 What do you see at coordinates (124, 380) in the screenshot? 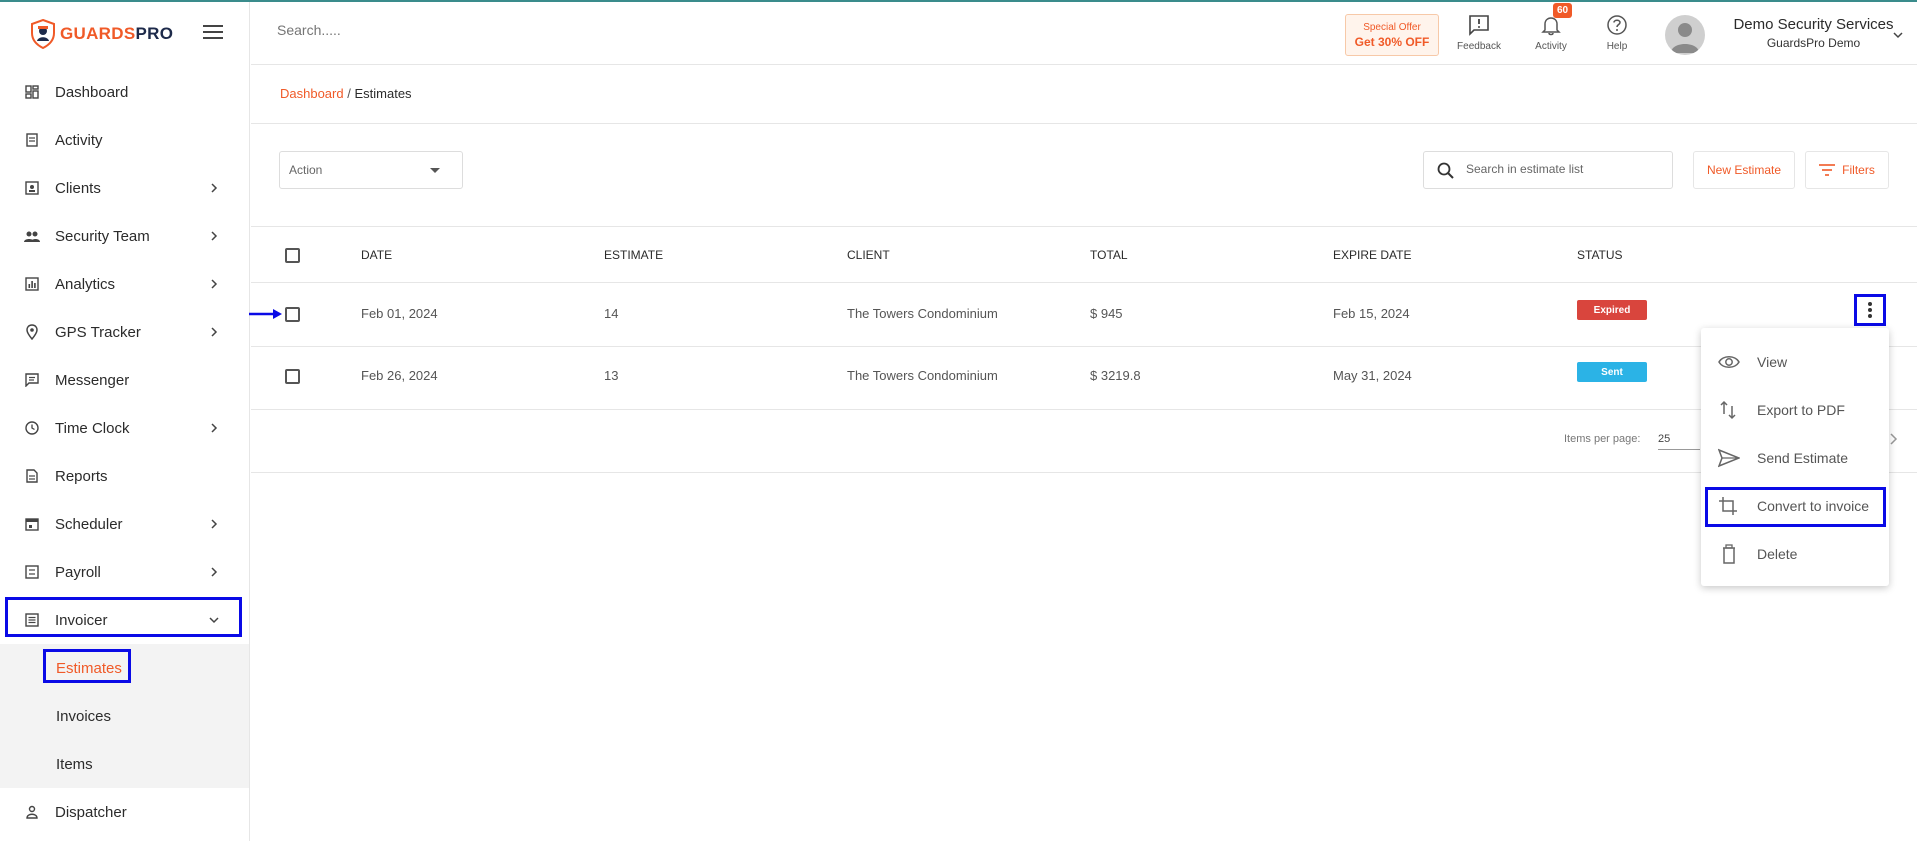
I see `sidebar-item-messenger: Messenger` at bounding box center [124, 380].